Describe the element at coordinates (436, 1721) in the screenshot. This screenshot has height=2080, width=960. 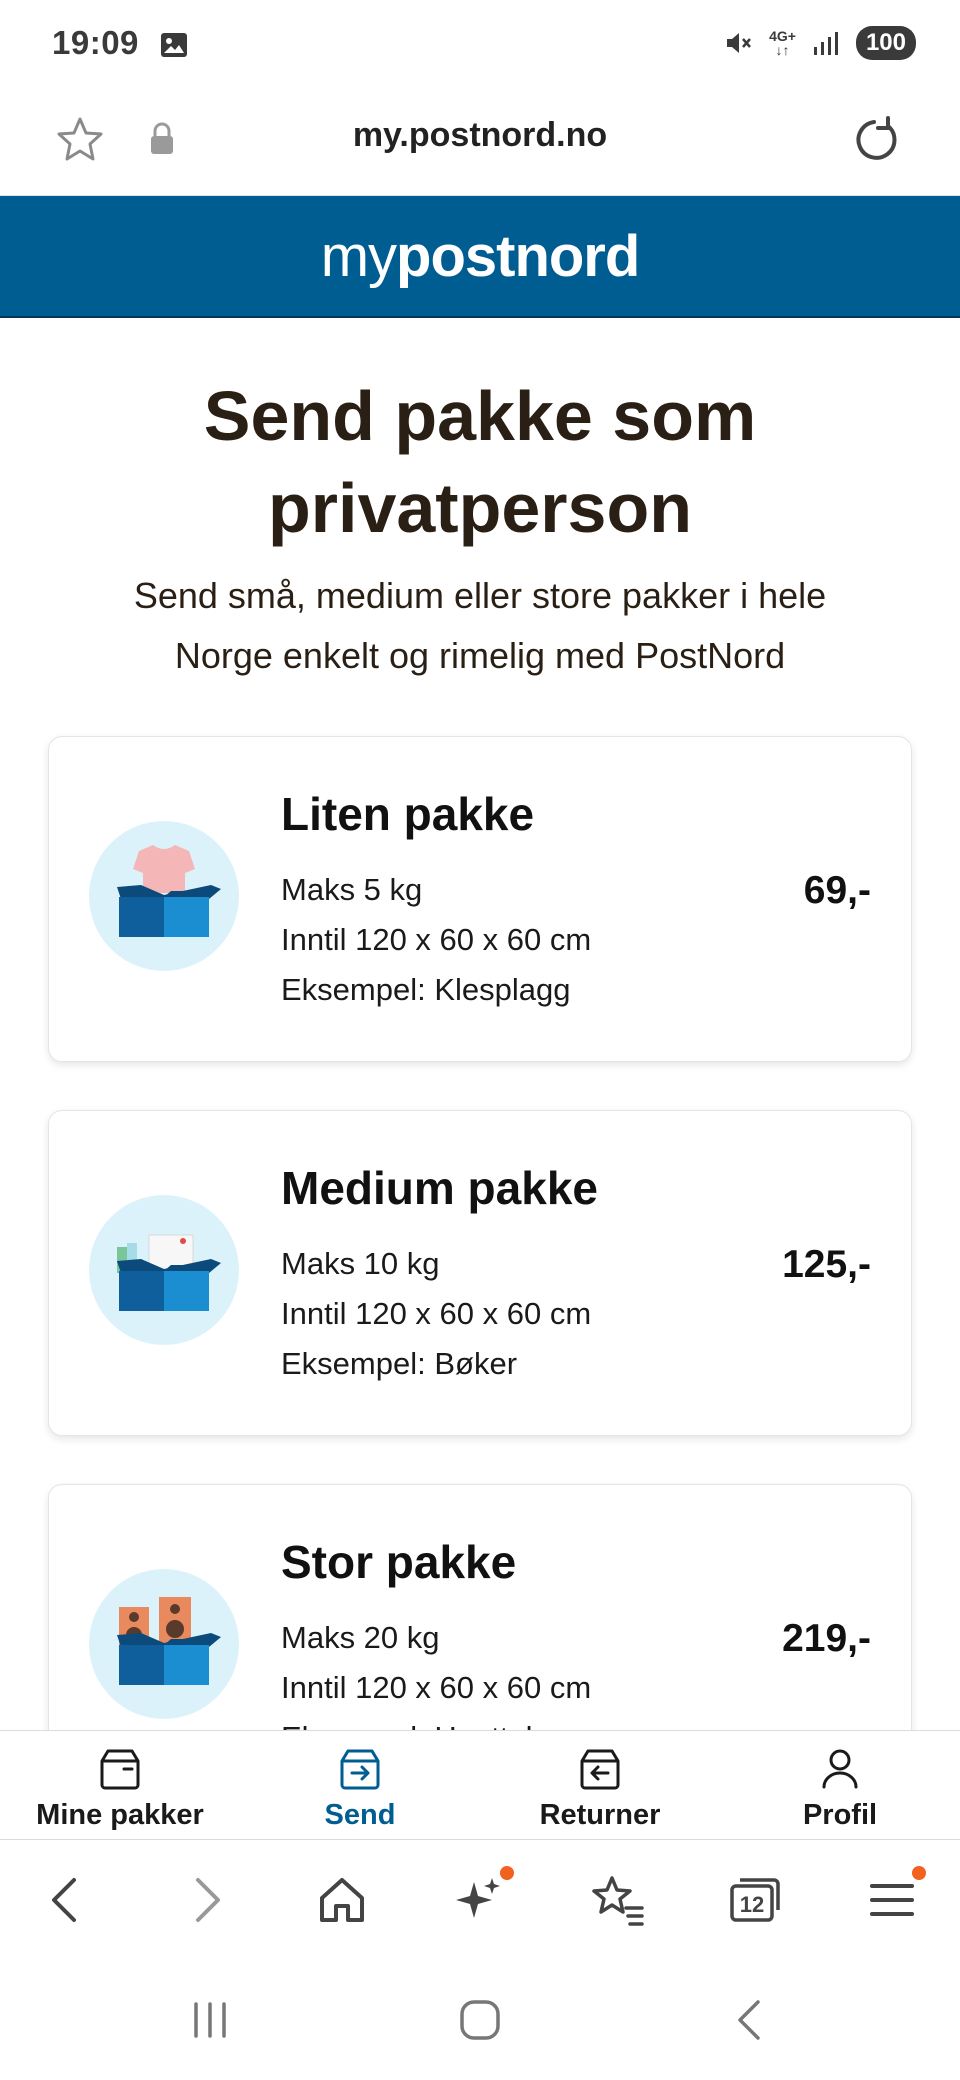
I see `package-example: Eksempel: Høyttalere` at that location.